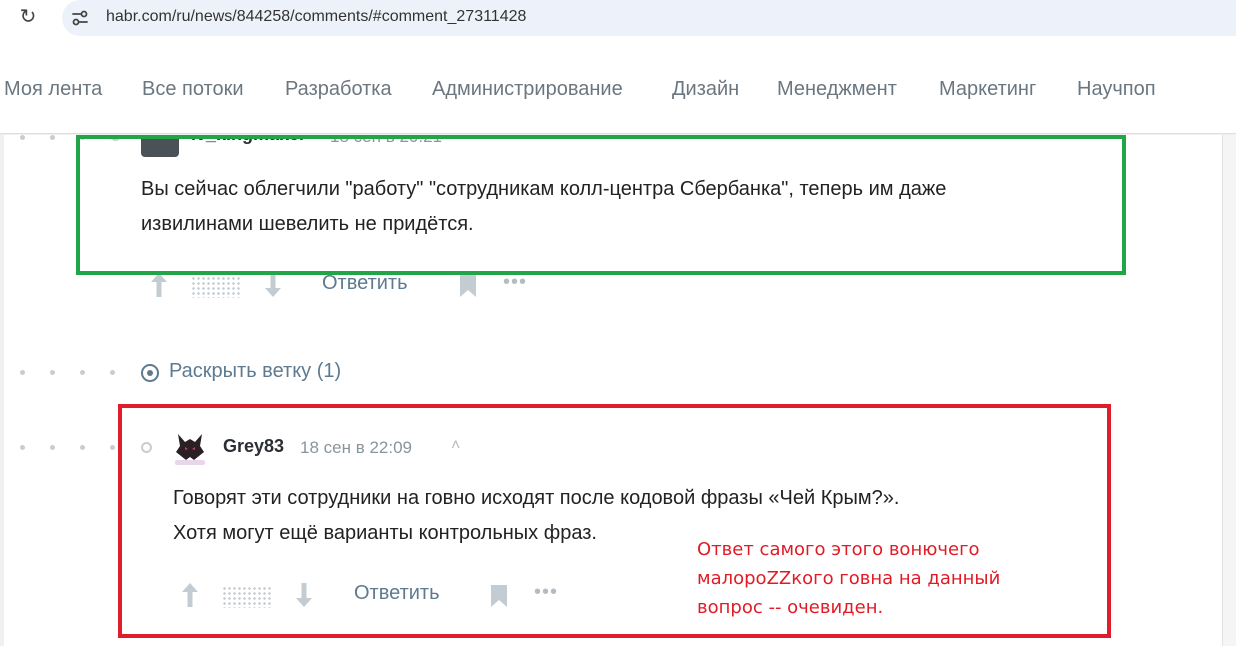 This screenshot has width=1236, height=646. Describe the element at coordinates (837, 89) in the screenshot. I see `nav-item-management: Менеджмент` at that location.